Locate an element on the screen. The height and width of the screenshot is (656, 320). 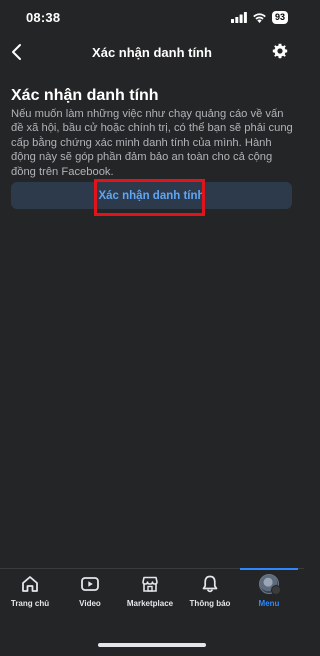
nav-item-notifications: Thông báo is located at coordinates (210, 594).